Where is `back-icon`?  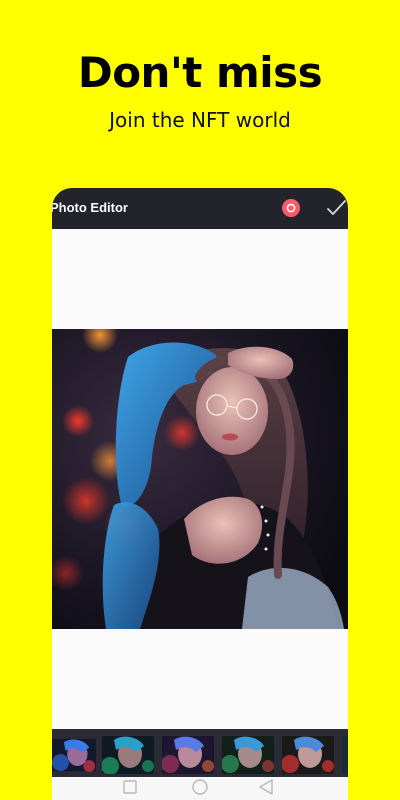 back-icon is located at coordinates (266, 787).